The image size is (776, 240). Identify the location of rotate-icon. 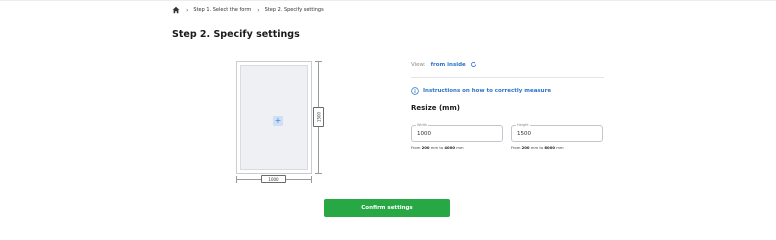
(473, 64).